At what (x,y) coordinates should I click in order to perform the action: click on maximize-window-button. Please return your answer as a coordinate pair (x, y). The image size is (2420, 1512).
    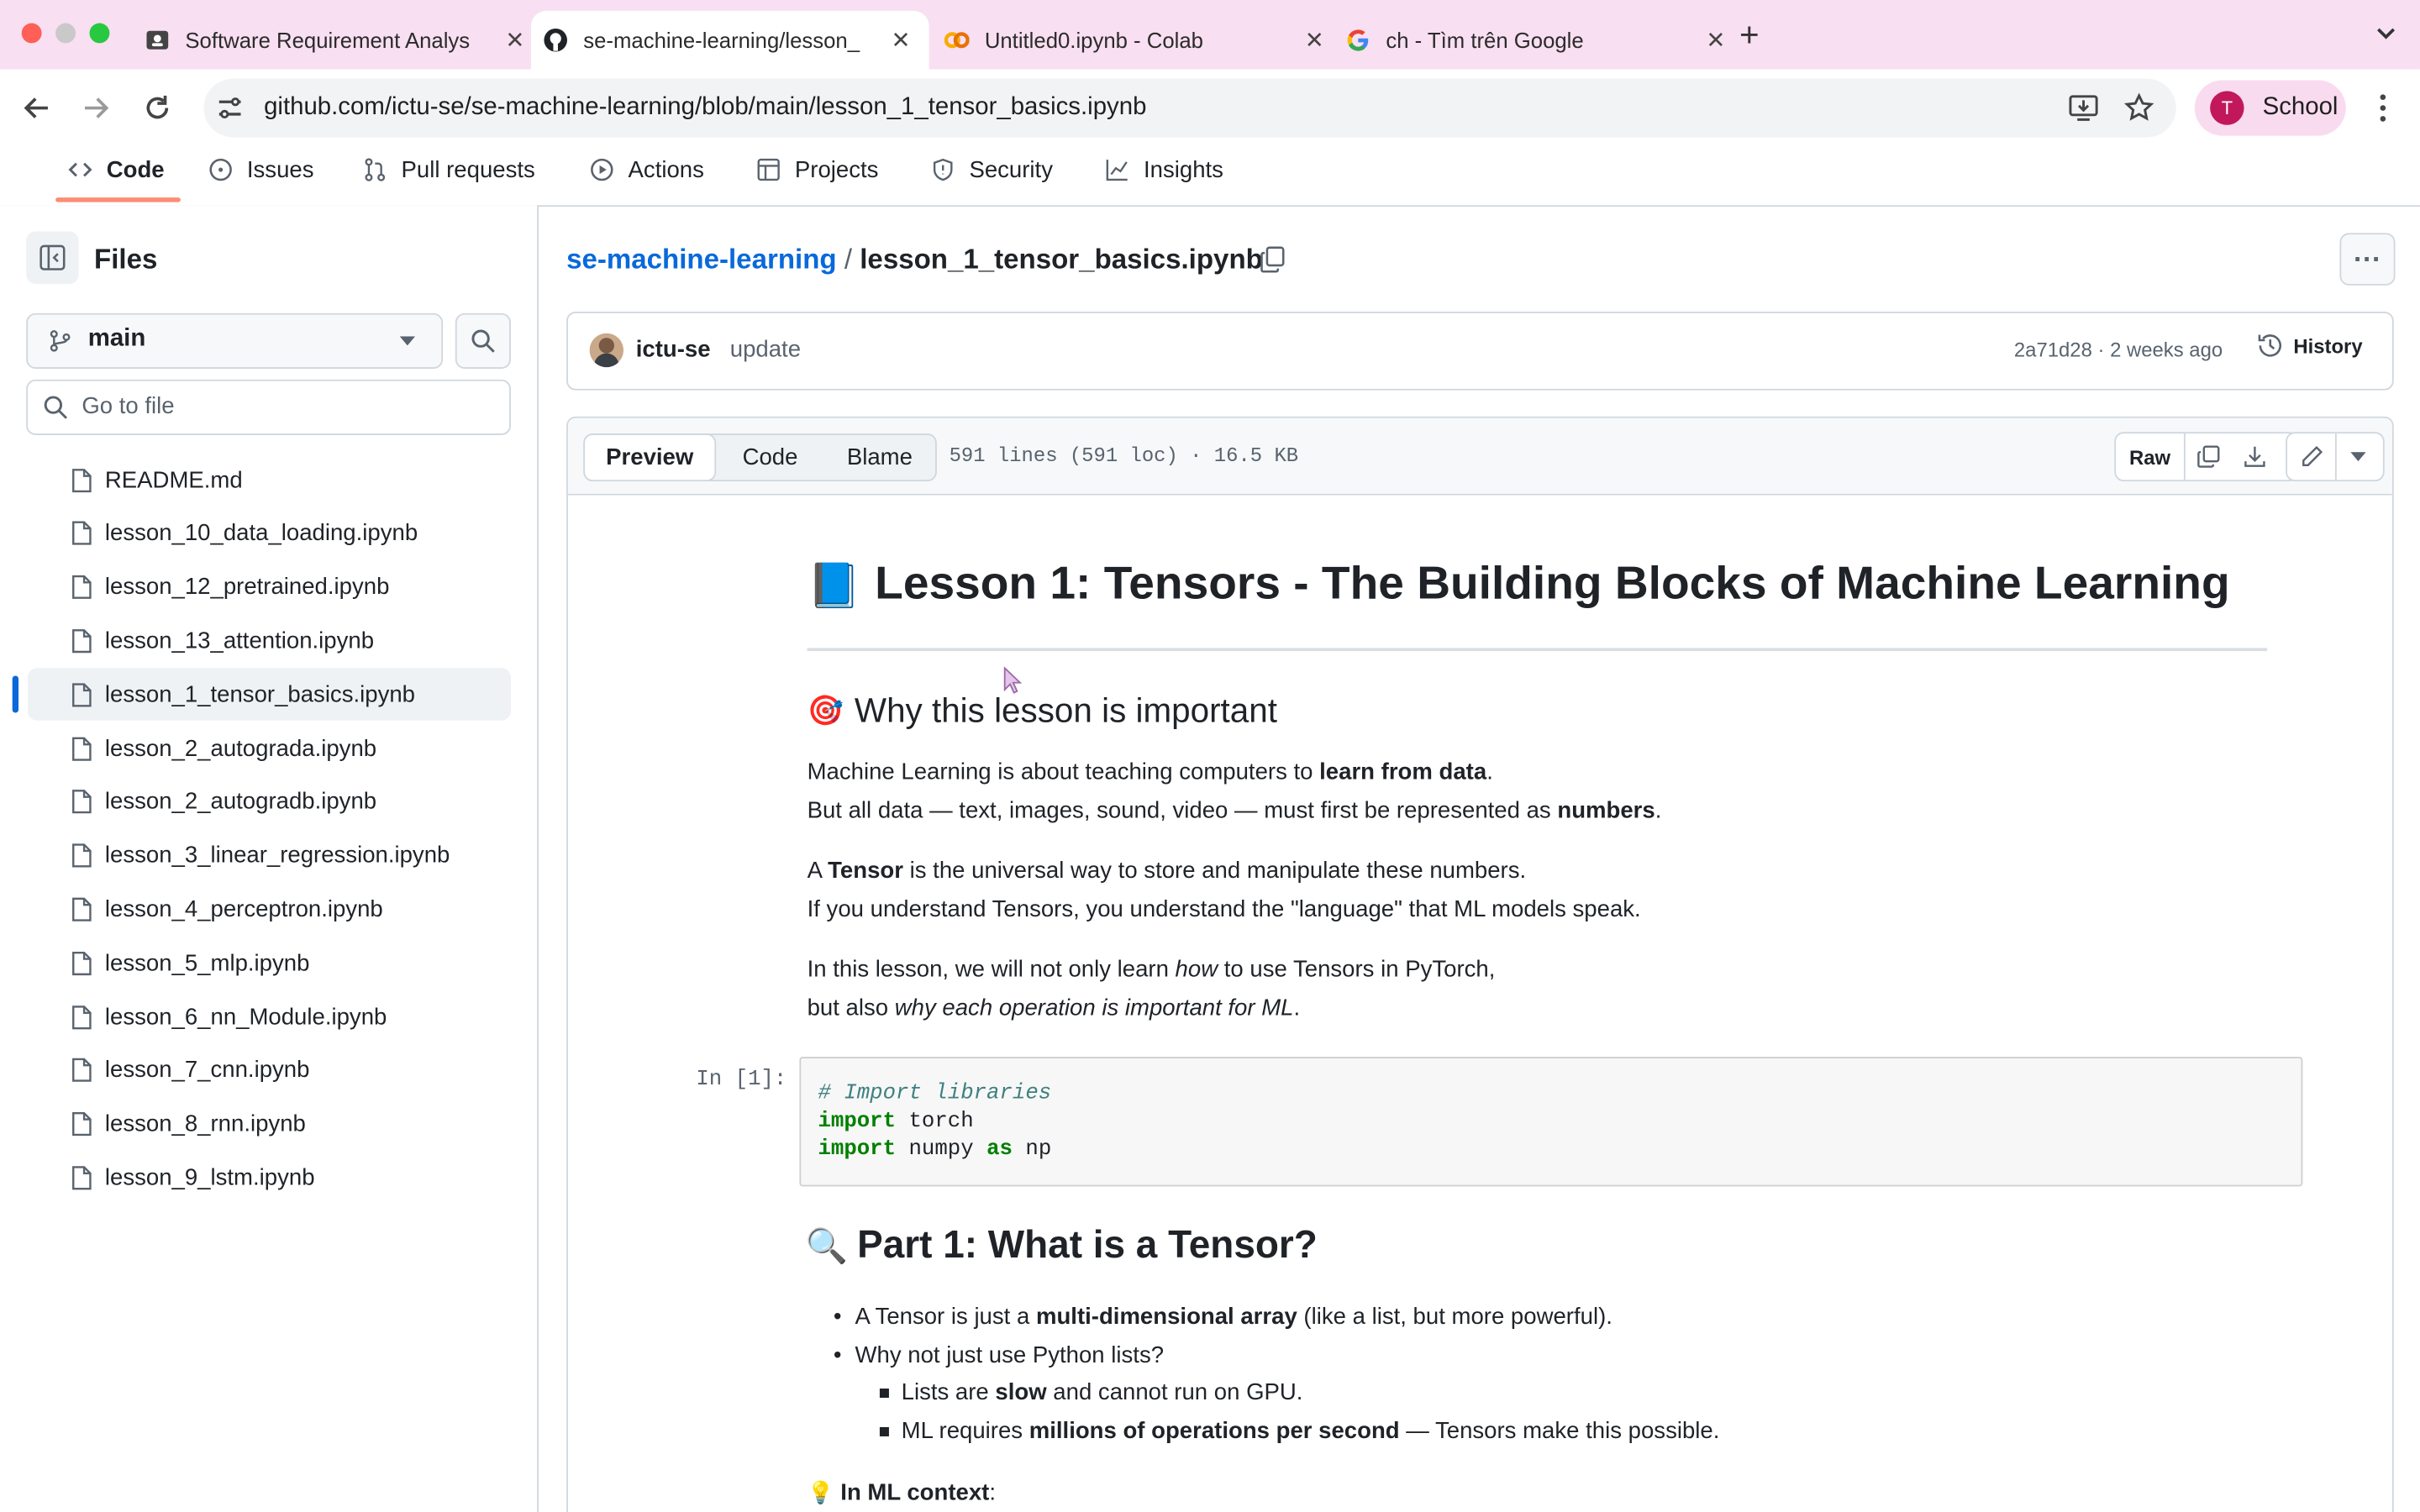
    Looking at the image, I should click on (99, 33).